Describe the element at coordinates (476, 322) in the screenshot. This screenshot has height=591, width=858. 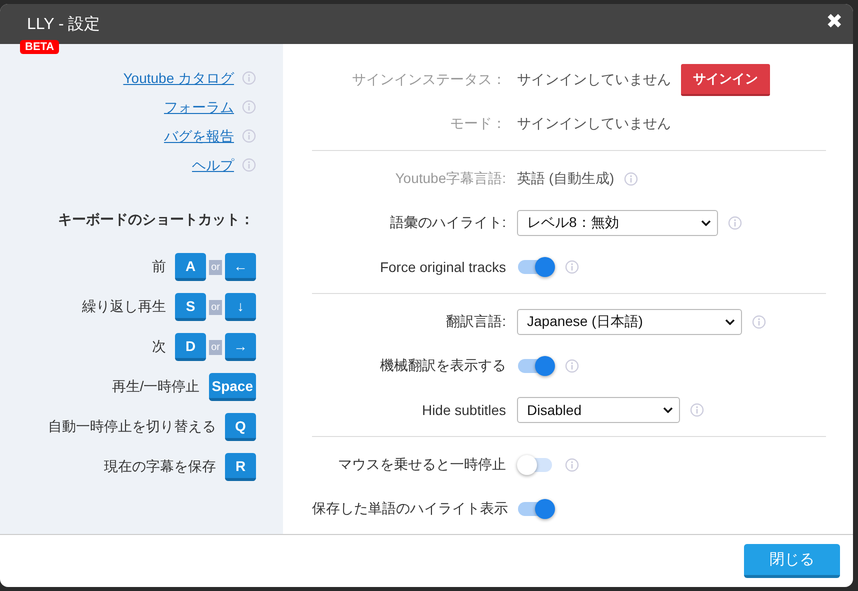
I see `setting-label: 翻訳言語:` at that location.